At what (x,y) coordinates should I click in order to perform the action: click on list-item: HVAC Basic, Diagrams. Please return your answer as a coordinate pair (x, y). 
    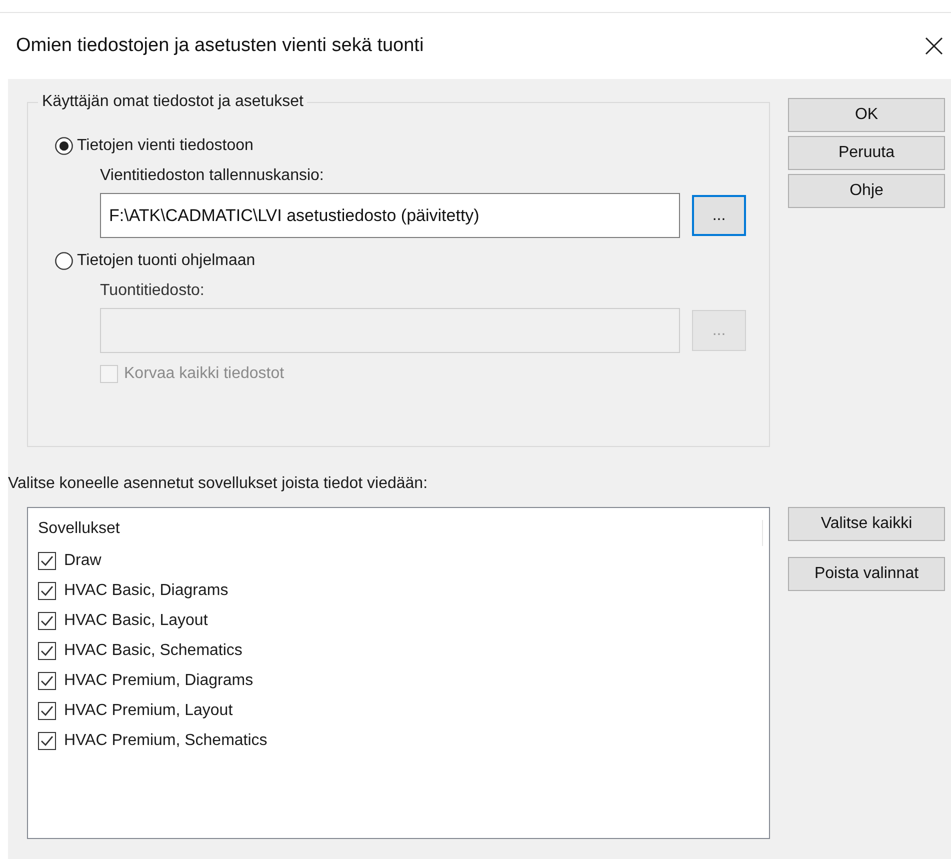
    Looking at the image, I should click on (146, 591).